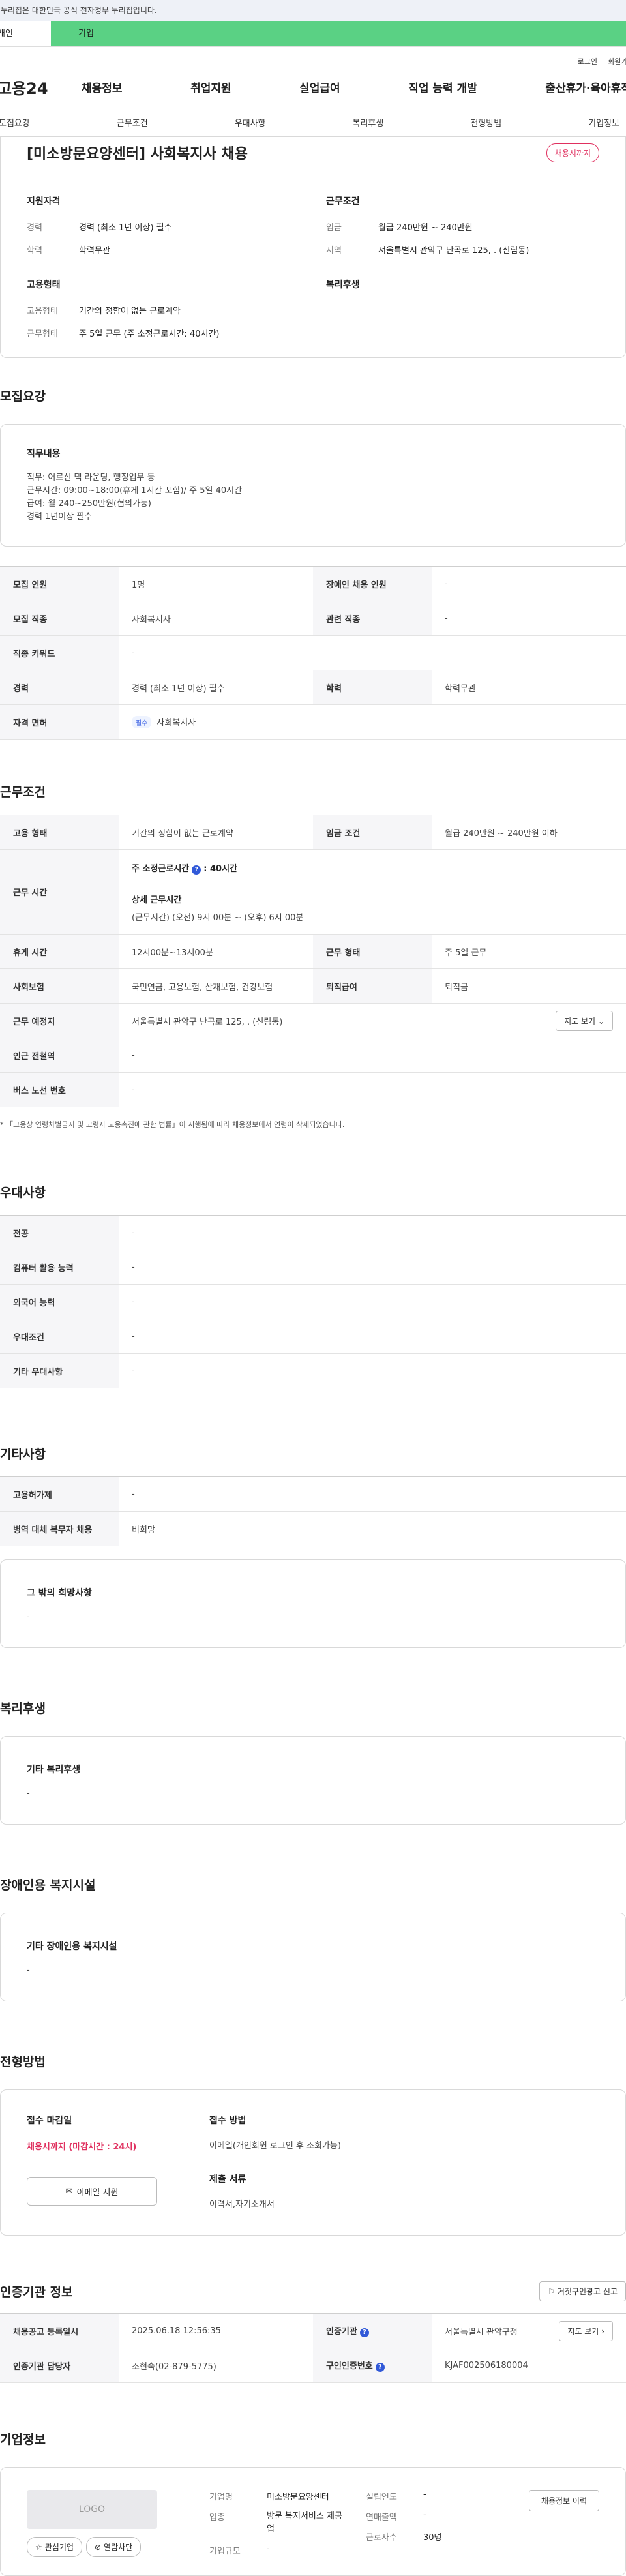 The height and width of the screenshot is (2576, 626). I want to click on pref-title: 우대사항, so click(23, 1193).